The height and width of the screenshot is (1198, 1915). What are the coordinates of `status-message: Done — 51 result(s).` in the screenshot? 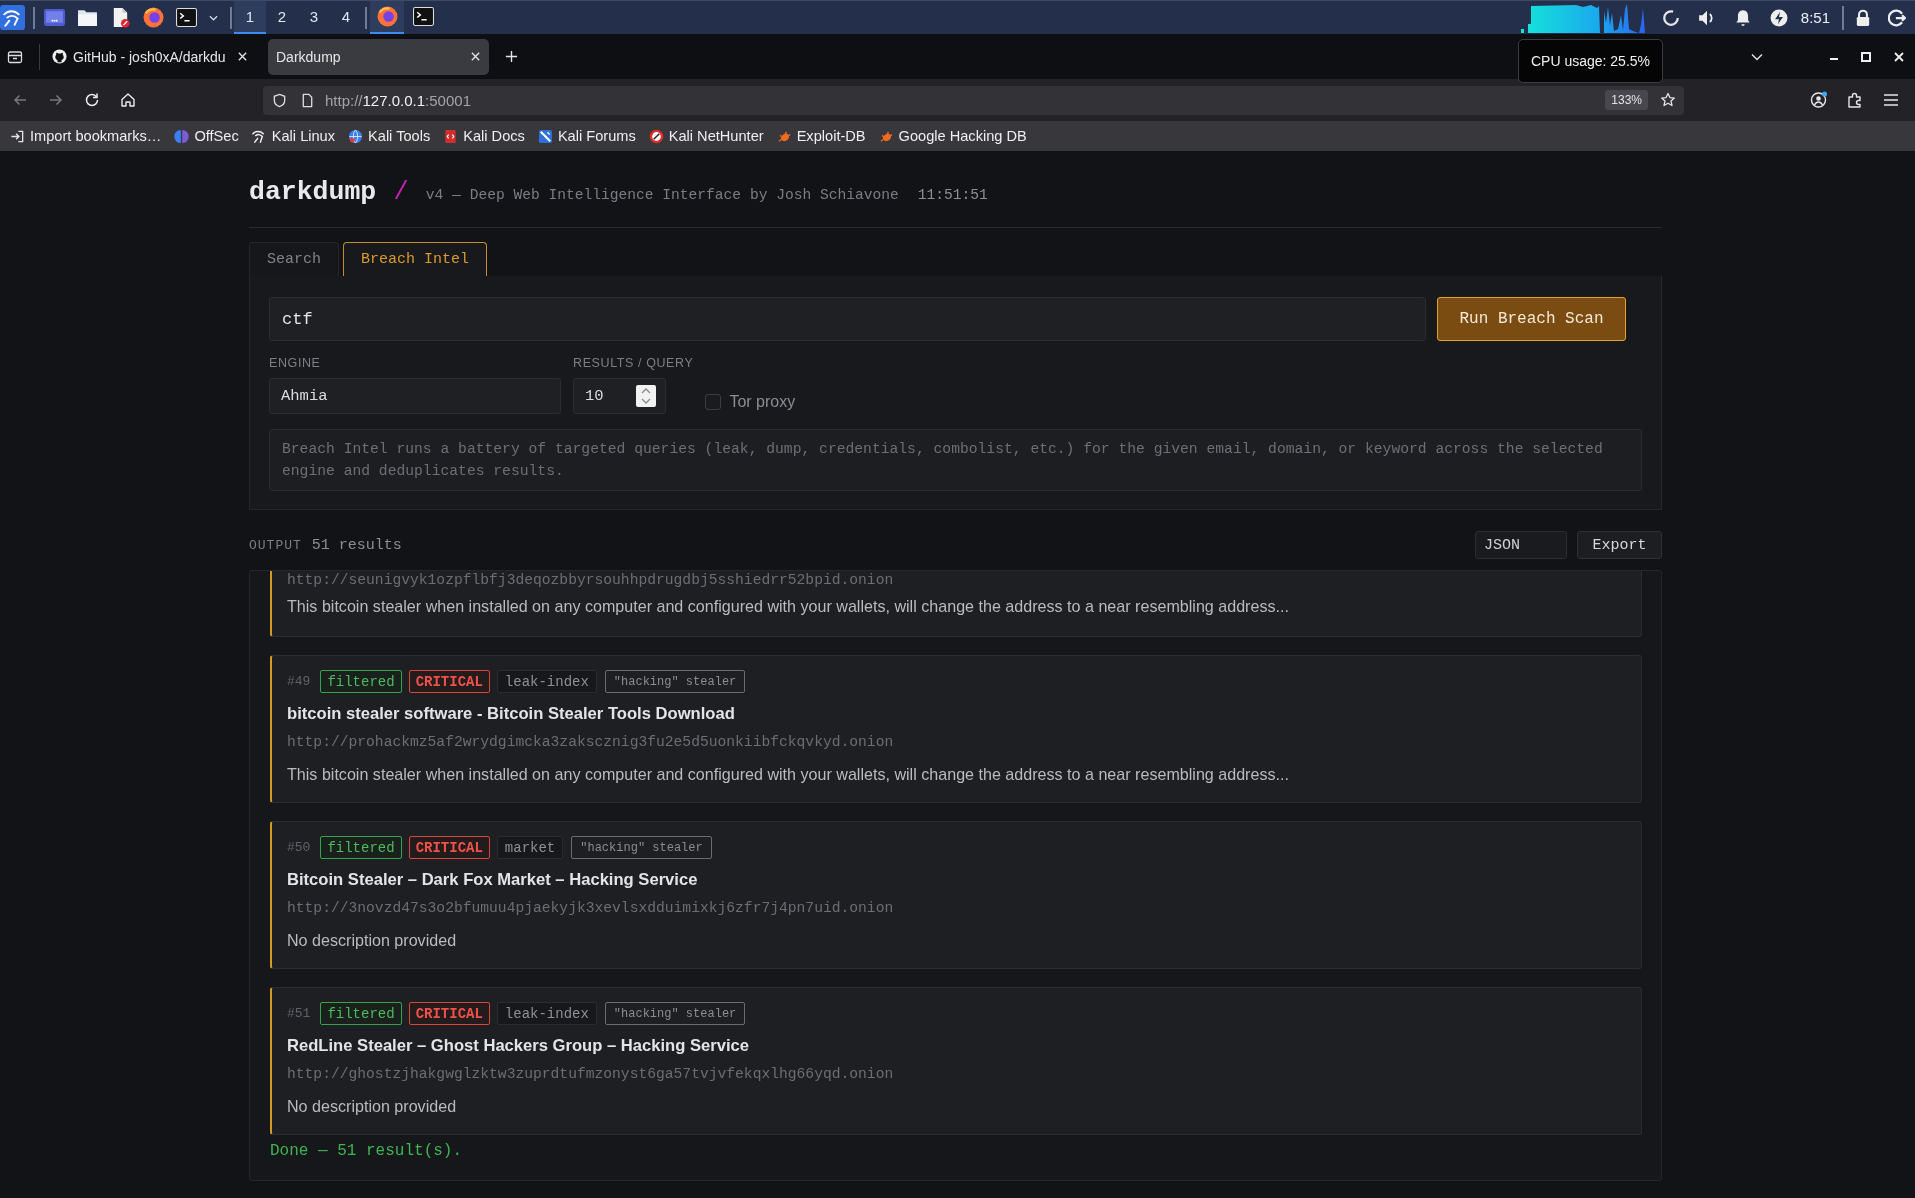 It's located at (367, 1151).